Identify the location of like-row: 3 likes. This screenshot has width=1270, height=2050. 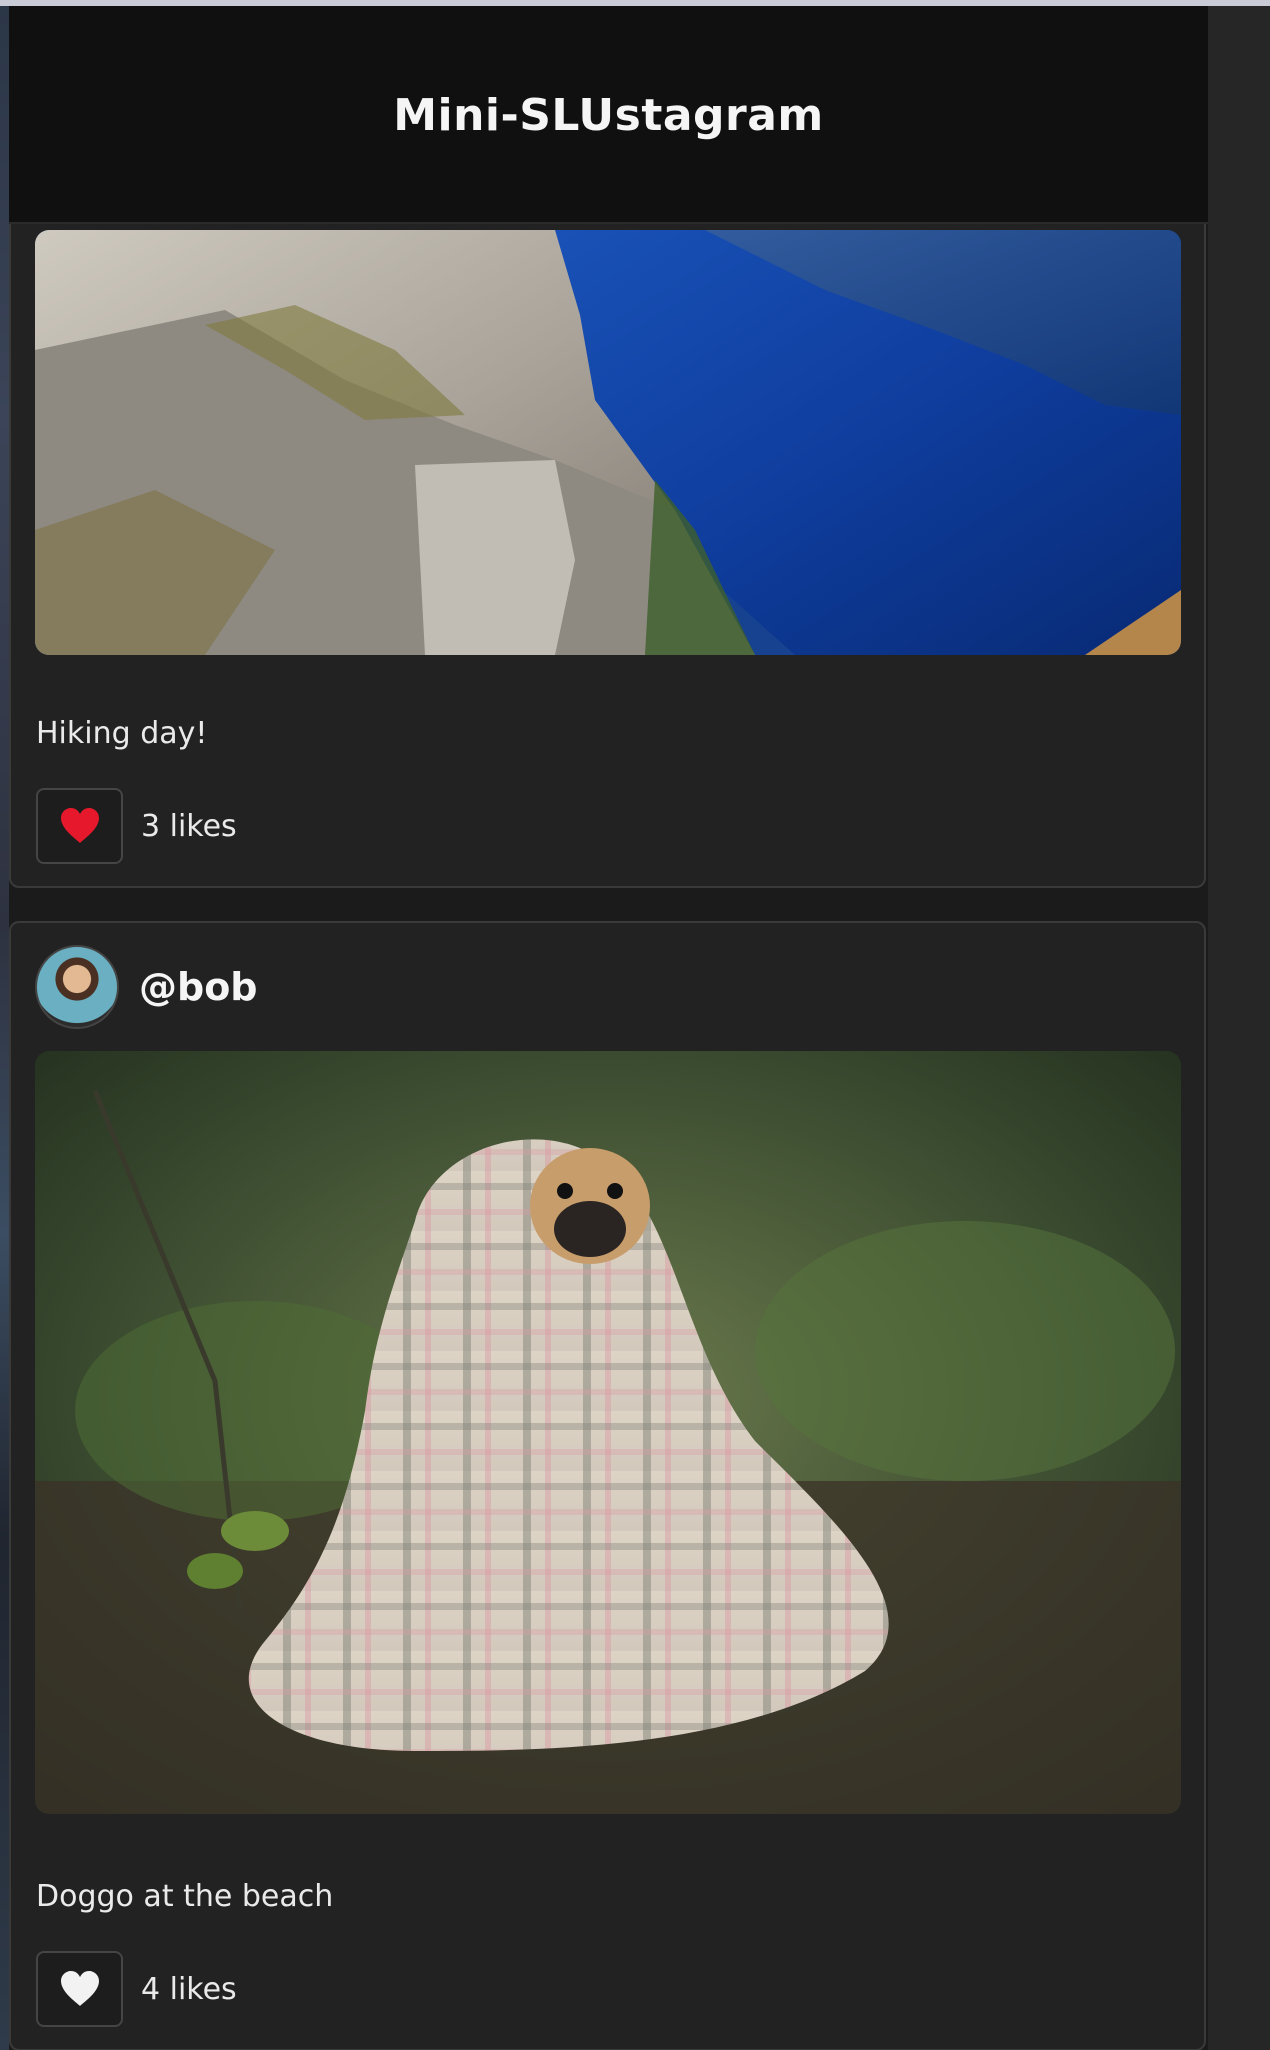
(136, 826).